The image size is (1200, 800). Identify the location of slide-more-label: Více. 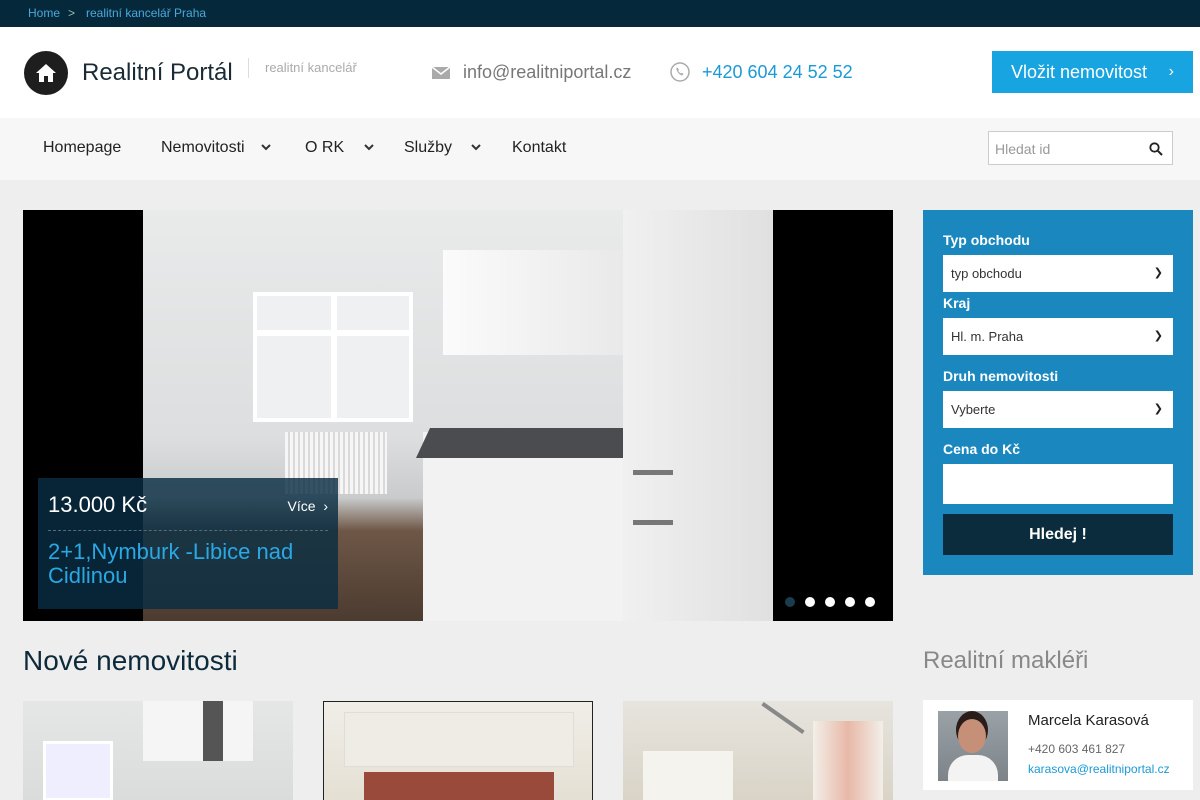
(301, 506).